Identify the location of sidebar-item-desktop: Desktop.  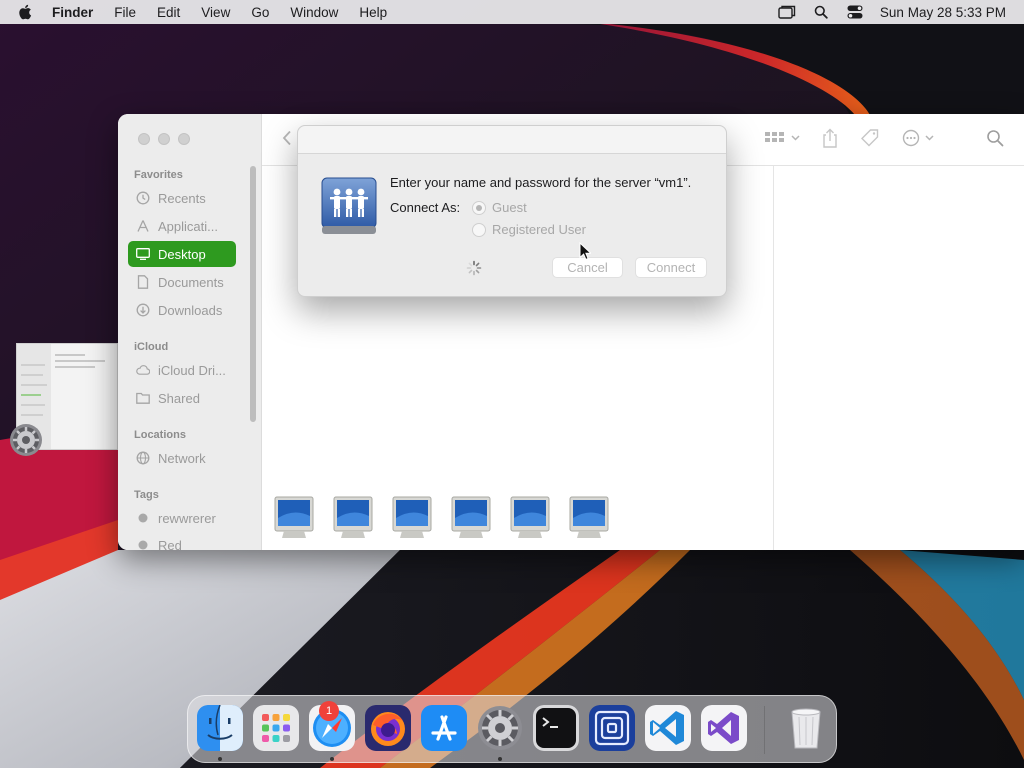
(182, 254).